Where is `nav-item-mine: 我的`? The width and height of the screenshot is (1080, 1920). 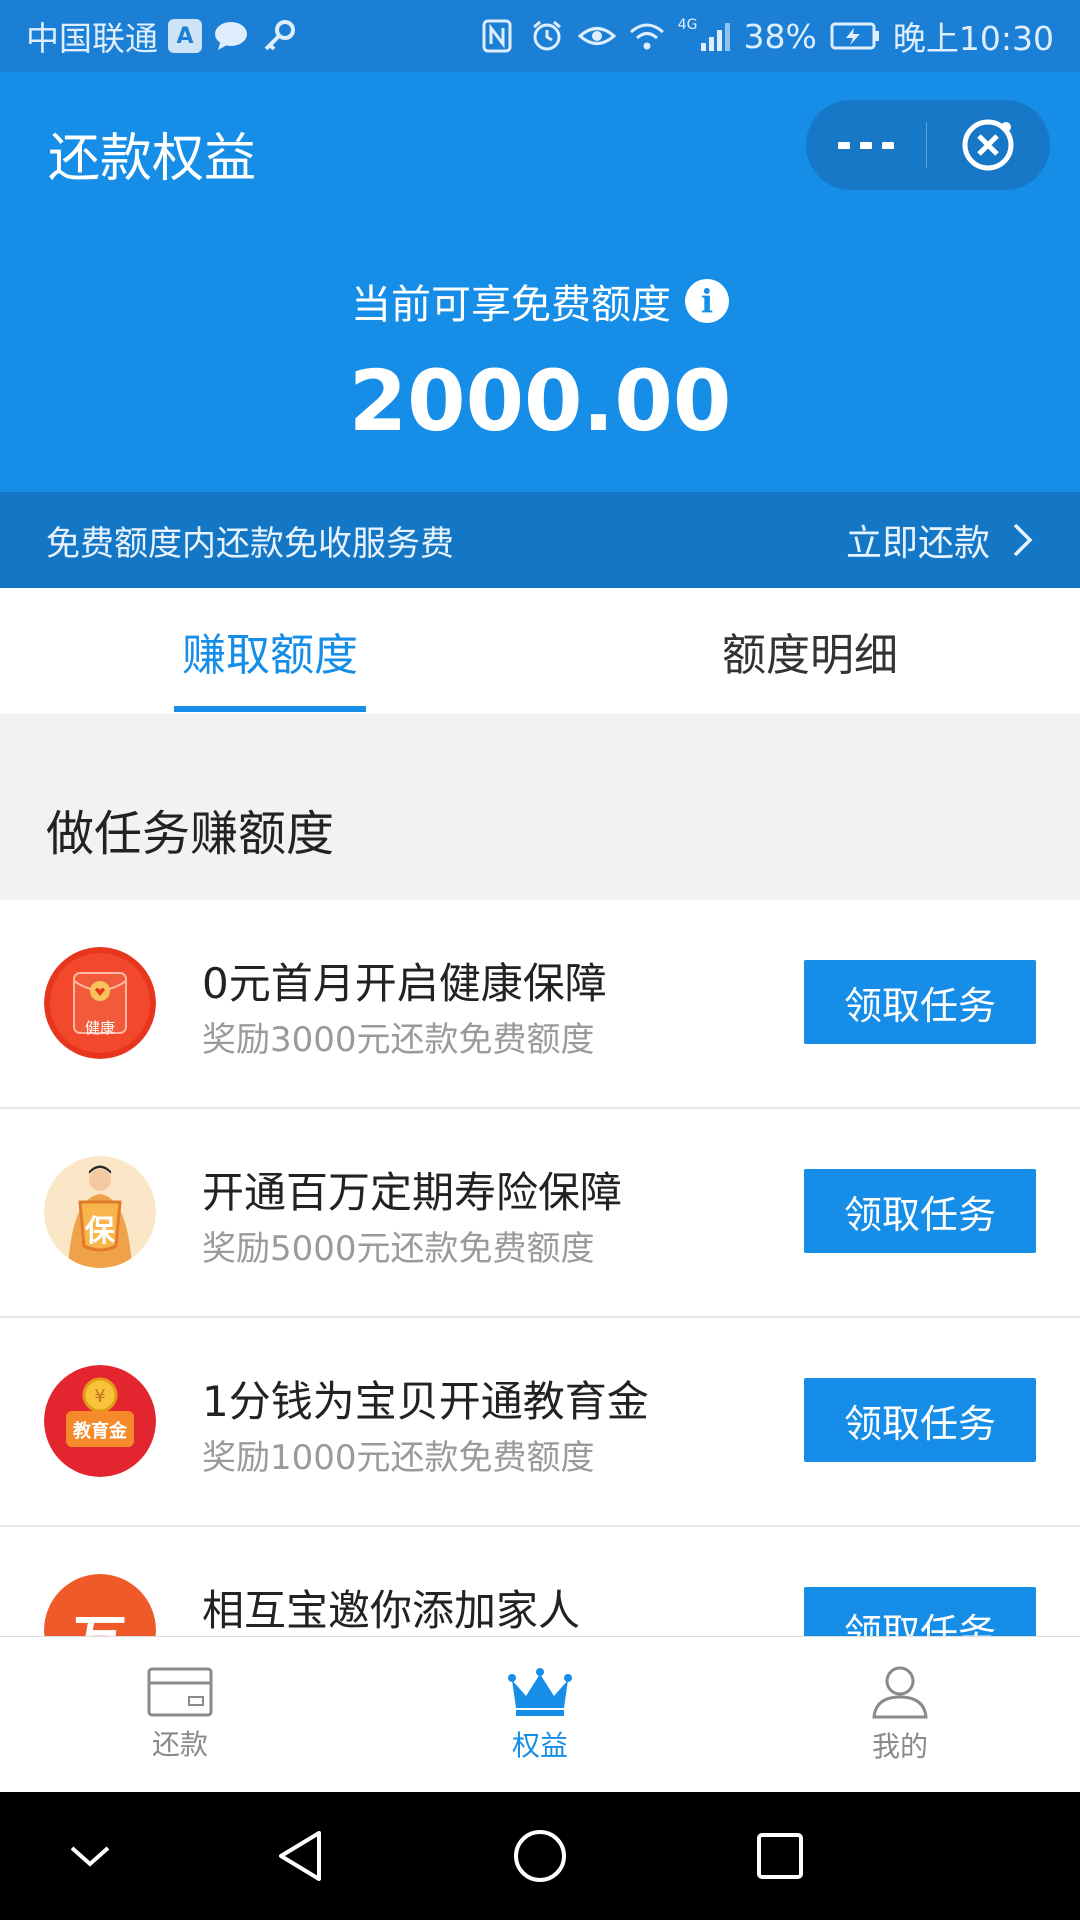
nav-item-mine: 我的 is located at coordinates (900, 1715).